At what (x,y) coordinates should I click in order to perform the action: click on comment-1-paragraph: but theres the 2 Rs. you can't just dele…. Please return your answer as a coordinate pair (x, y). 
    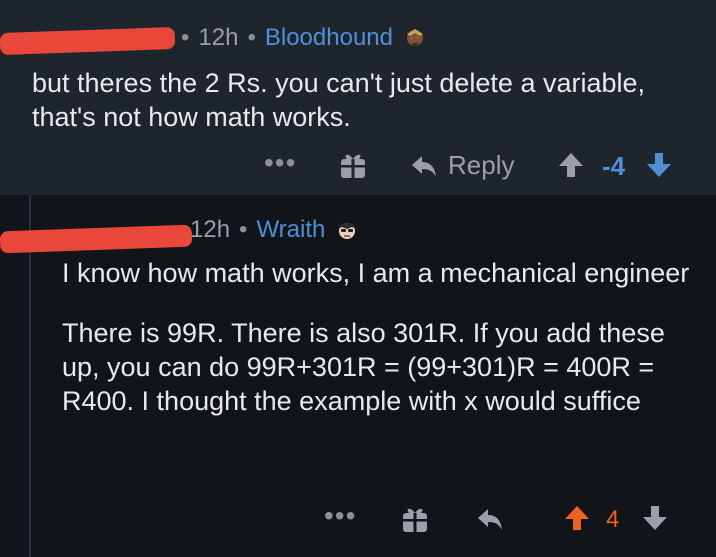
    Looking at the image, I should click on (339, 100).